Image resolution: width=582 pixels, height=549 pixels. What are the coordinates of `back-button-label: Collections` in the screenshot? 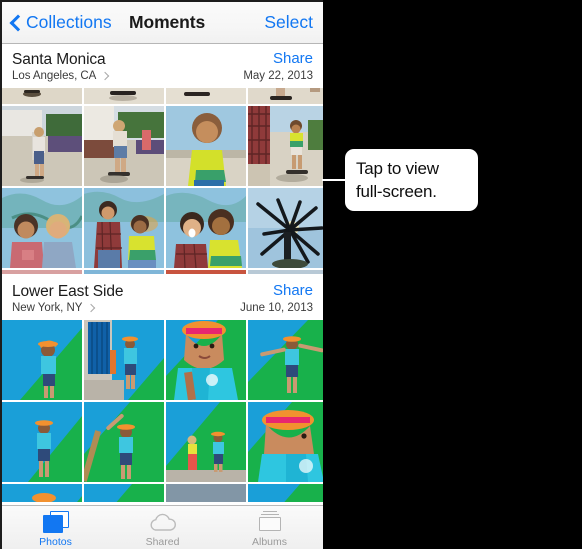 It's located at (69, 22).